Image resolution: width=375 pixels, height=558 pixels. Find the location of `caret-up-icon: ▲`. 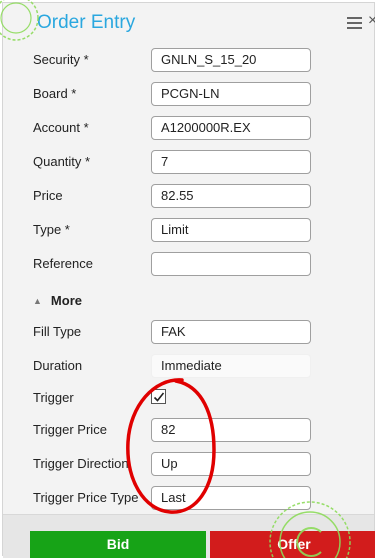

caret-up-icon: ▲ is located at coordinates (37, 301).